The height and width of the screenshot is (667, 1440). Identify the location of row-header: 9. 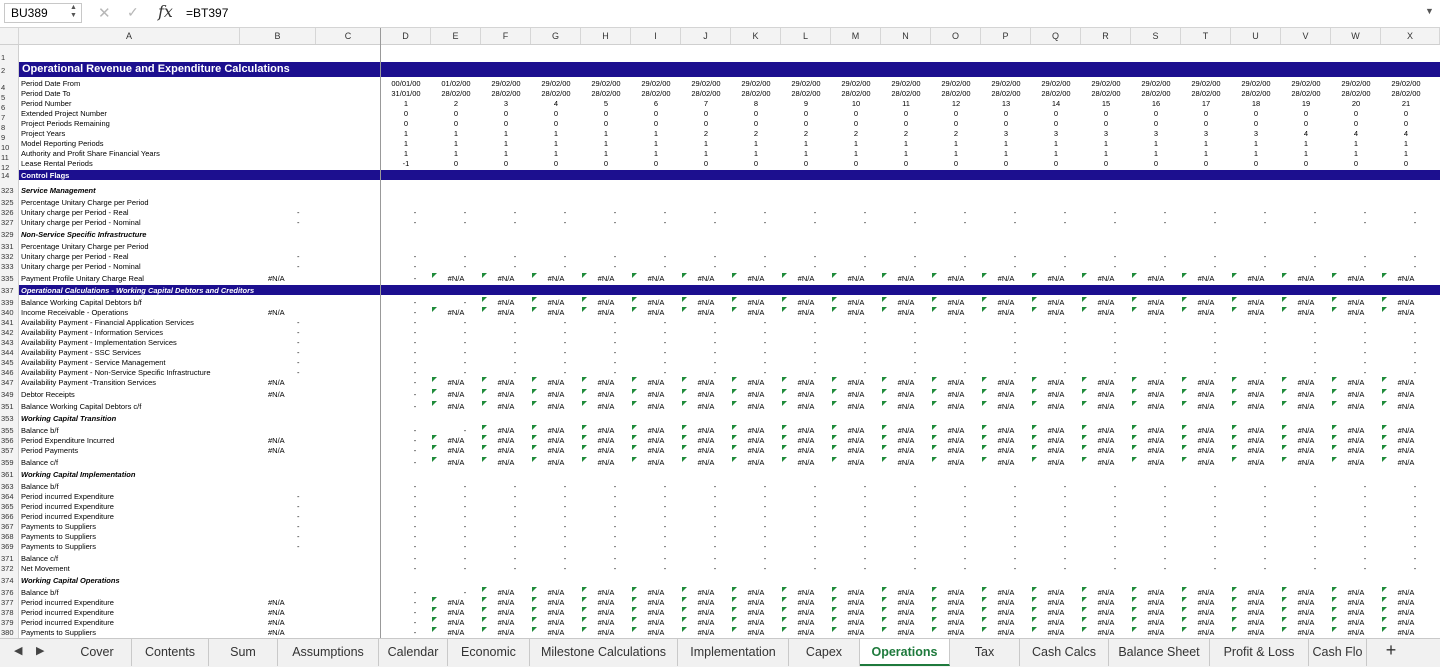
(9, 137).